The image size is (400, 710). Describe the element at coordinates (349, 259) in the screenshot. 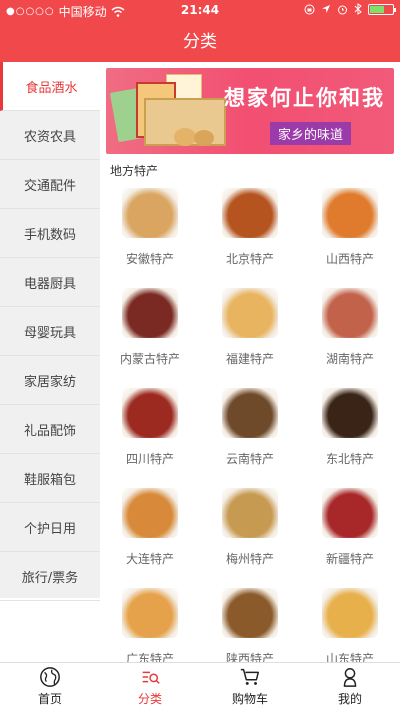

I see `product-label: 山西特产` at that location.